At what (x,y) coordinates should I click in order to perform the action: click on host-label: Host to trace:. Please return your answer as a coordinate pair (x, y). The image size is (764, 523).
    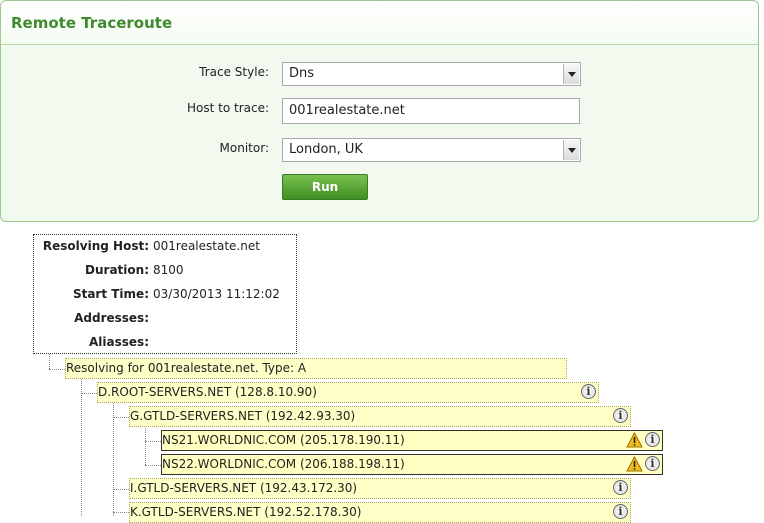
    Looking at the image, I should click on (227, 108).